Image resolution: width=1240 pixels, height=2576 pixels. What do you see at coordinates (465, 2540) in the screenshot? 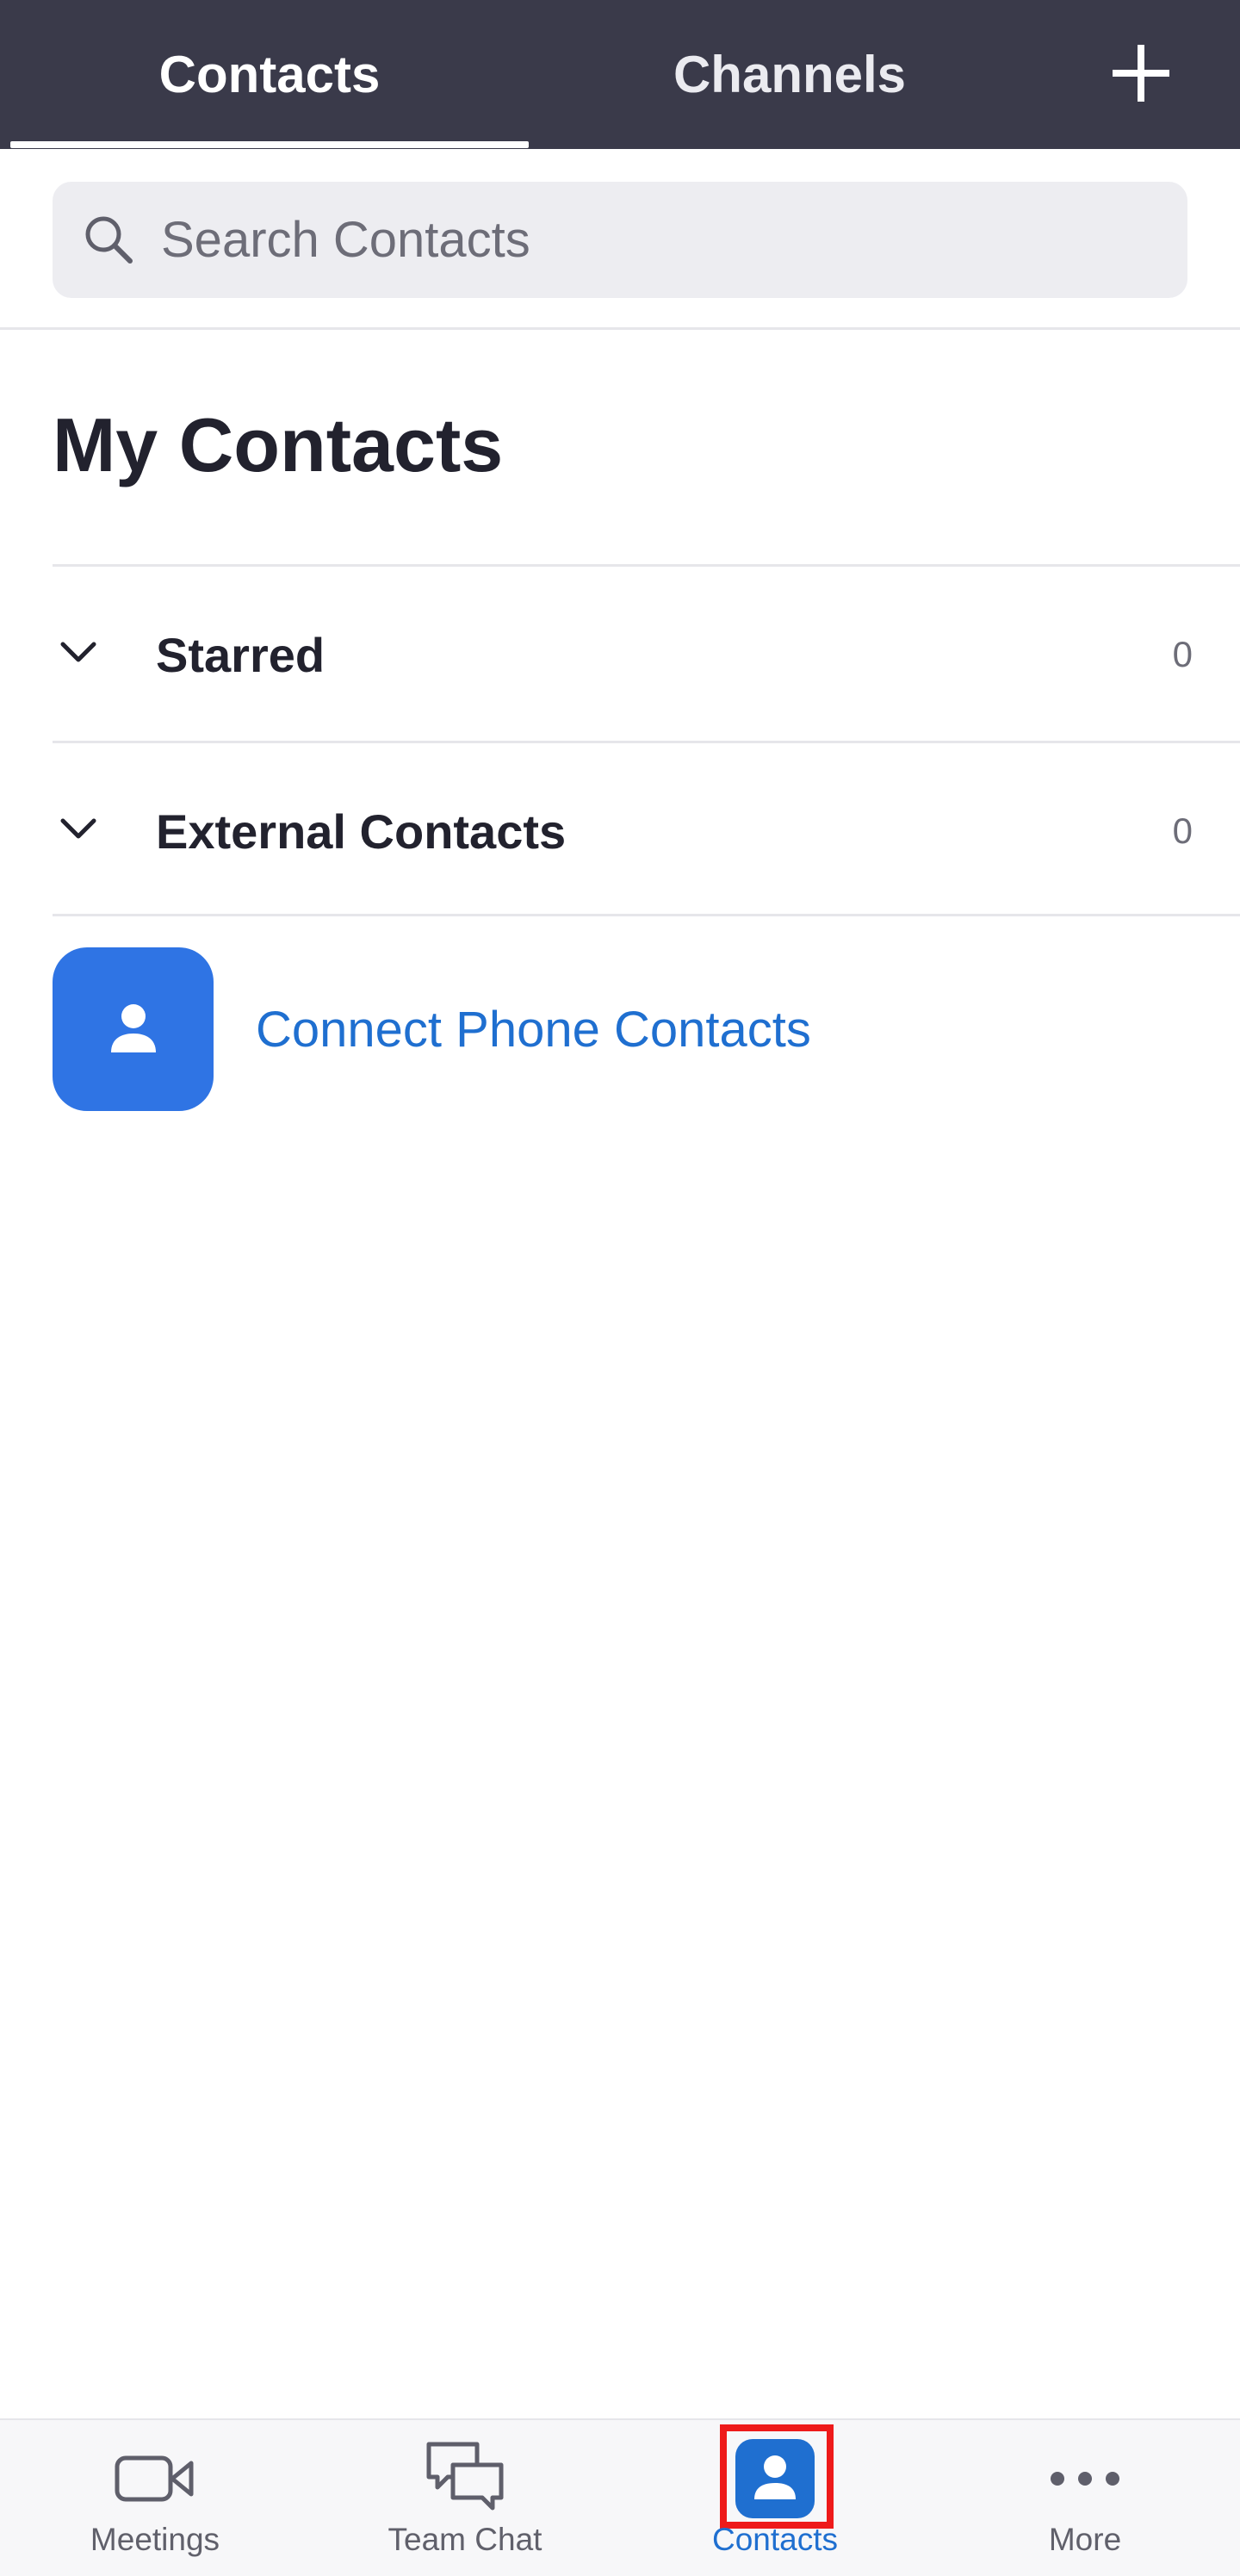
I see `nav-label: Team Chat` at bounding box center [465, 2540].